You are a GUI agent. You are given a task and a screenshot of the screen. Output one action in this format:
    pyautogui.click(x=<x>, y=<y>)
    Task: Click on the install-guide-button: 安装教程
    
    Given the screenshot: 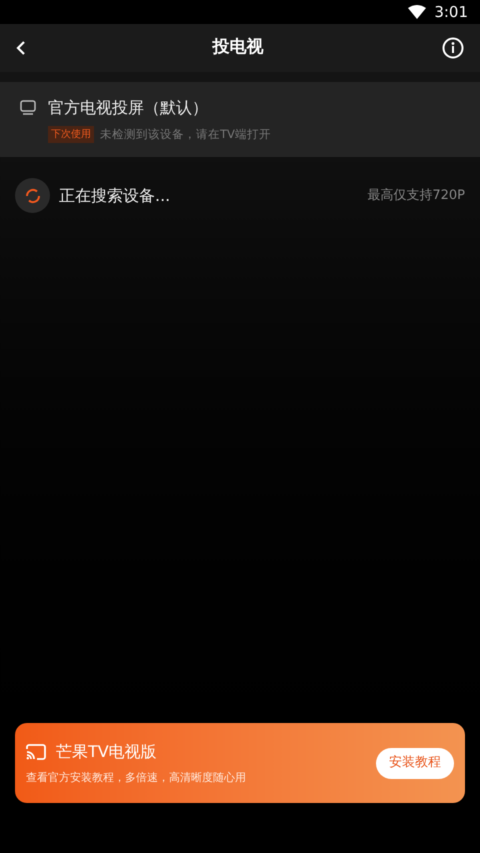 What is the action you would take?
    pyautogui.click(x=415, y=763)
    